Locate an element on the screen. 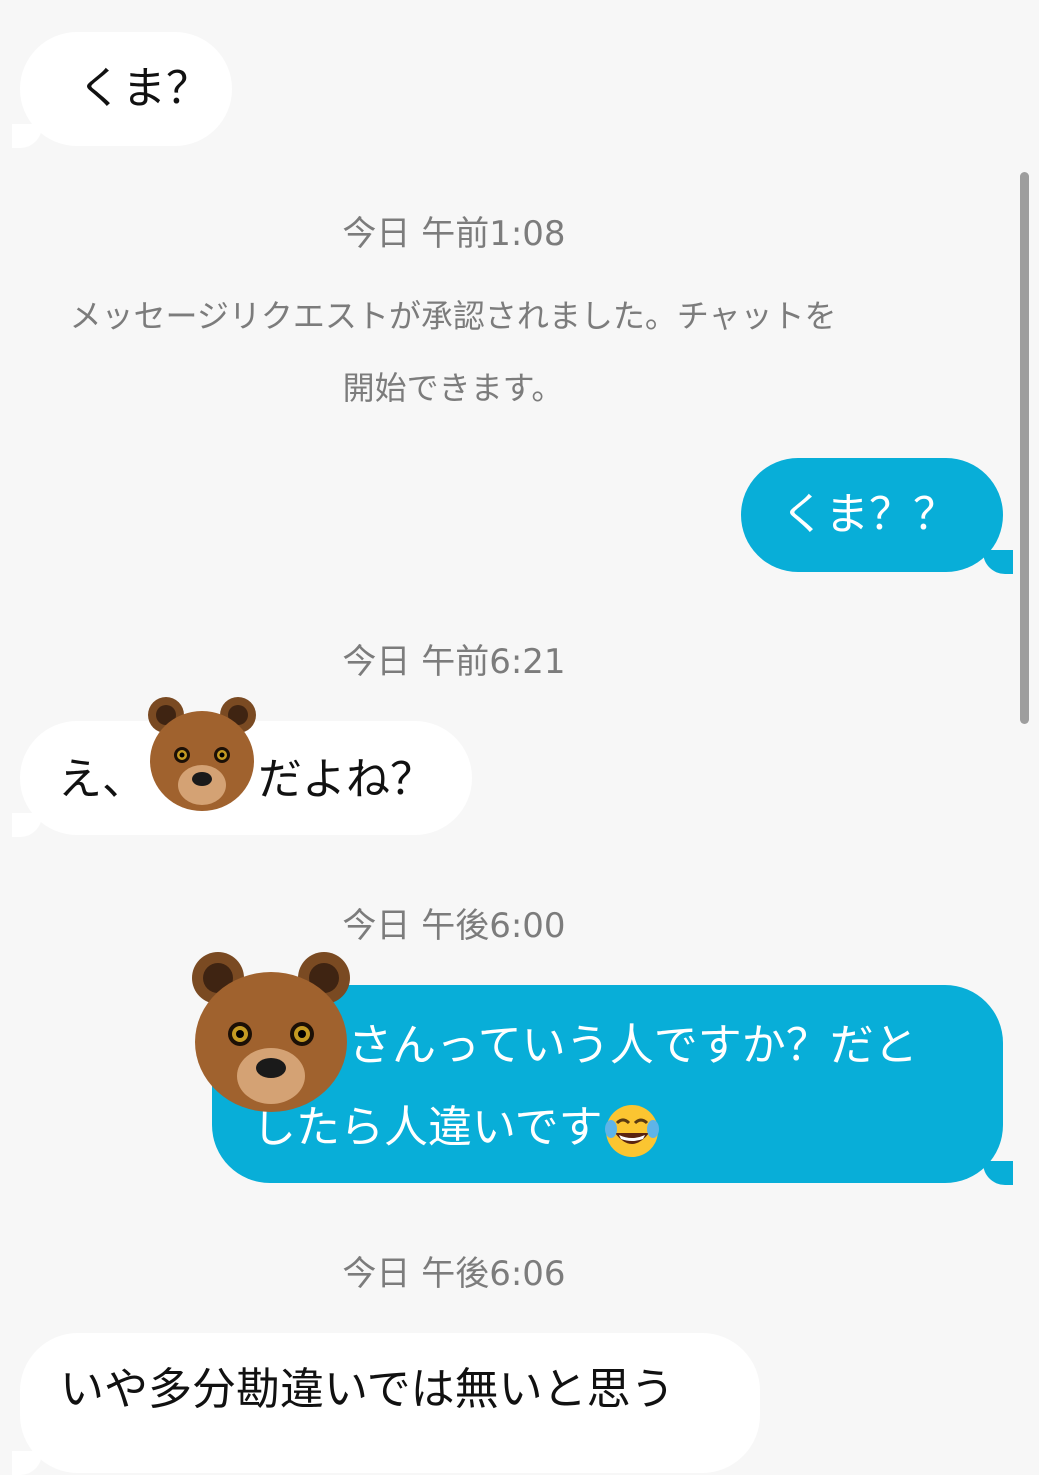 The height and width of the screenshot is (1475, 1039). message-text: さんっていう人ですか？だと is located at coordinates (633, 1045).